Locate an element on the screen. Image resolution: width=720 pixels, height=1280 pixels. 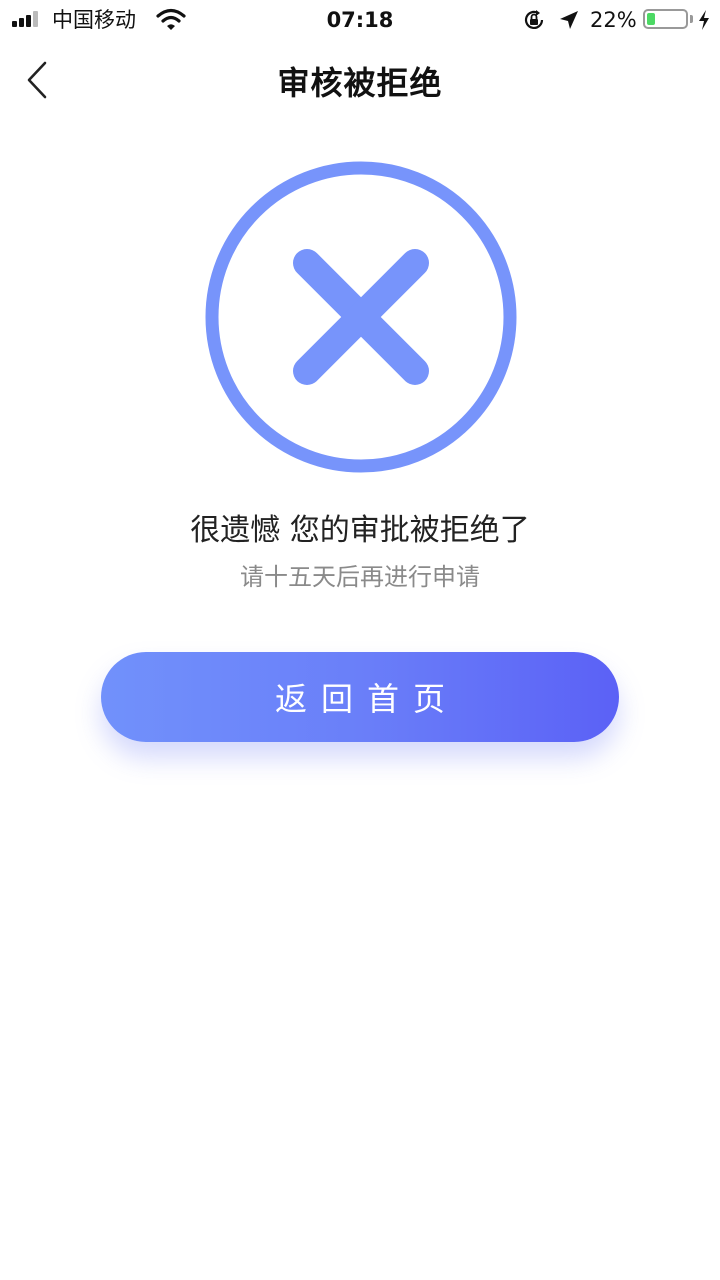
orientation-lock-icon is located at coordinates (534, 19).